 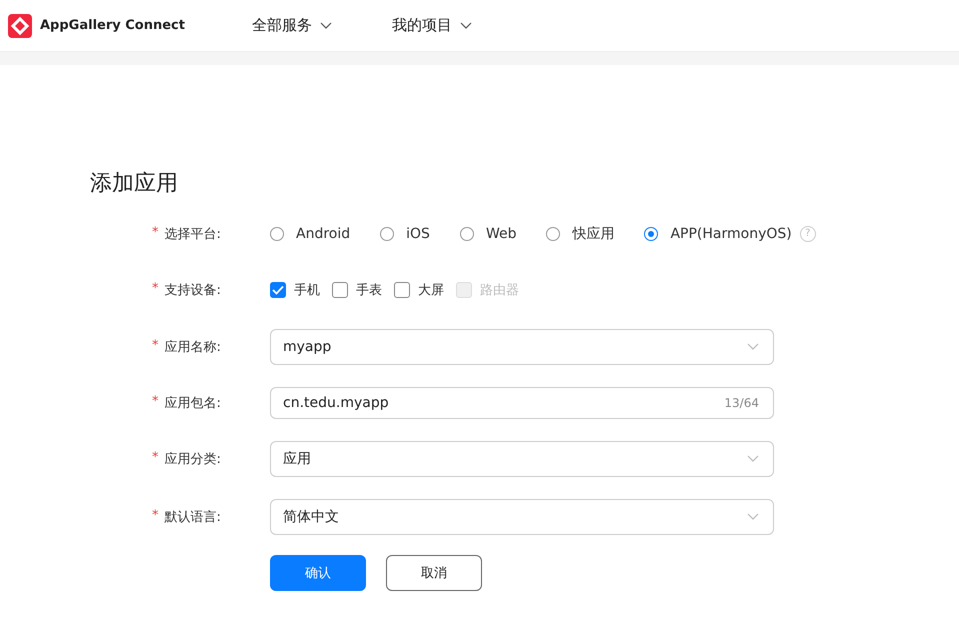 I want to click on input-field: cn.tedu.myapp 13/64, so click(x=522, y=403).